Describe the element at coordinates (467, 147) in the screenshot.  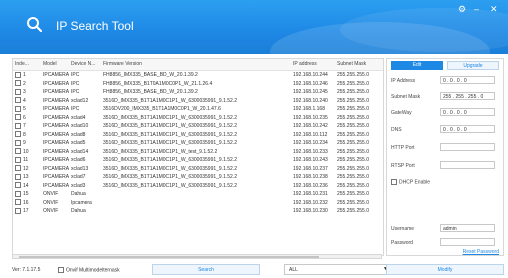
I see `http-port-input` at that location.